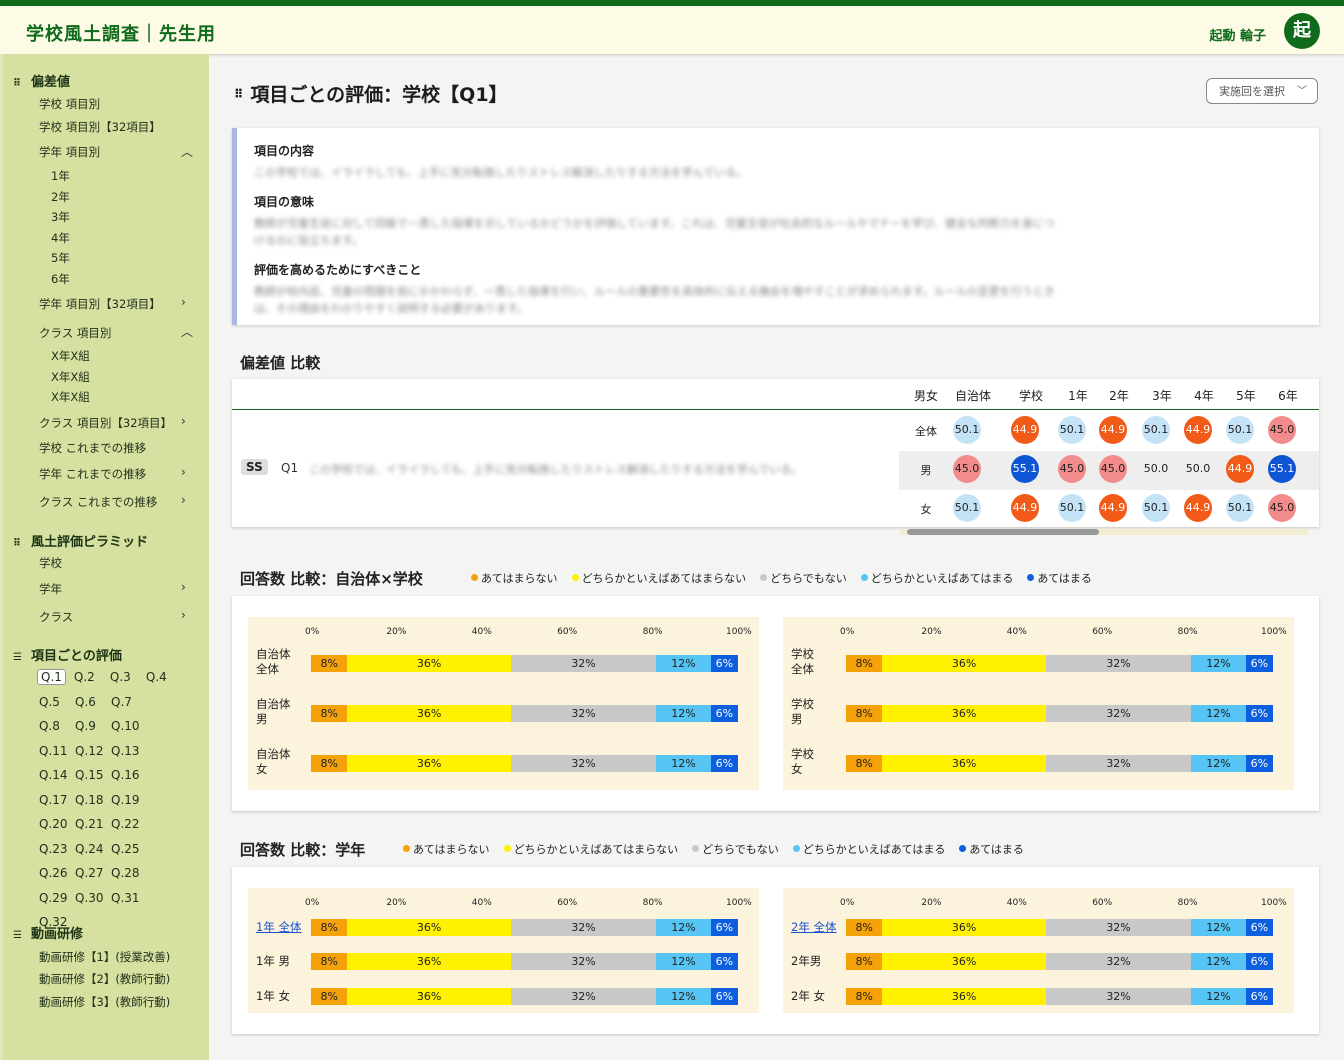 This screenshot has height=1060, width=1344. What do you see at coordinates (100, 304) in the screenshot?
I see `sidebar-item-grade-items-32: 学年 項目別【32項目】` at bounding box center [100, 304].